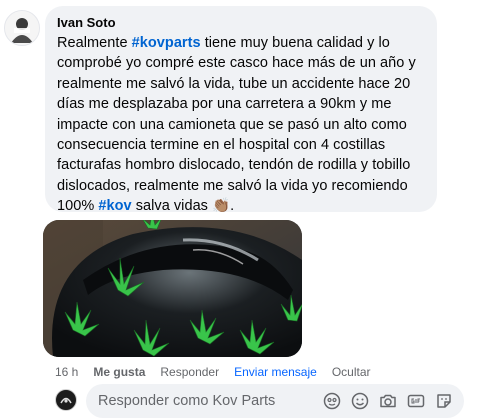 Image resolution: width=482 pixels, height=418 pixels. What do you see at coordinates (66, 372) in the screenshot?
I see `comment-timestamp: 16 h` at bounding box center [66, 372].